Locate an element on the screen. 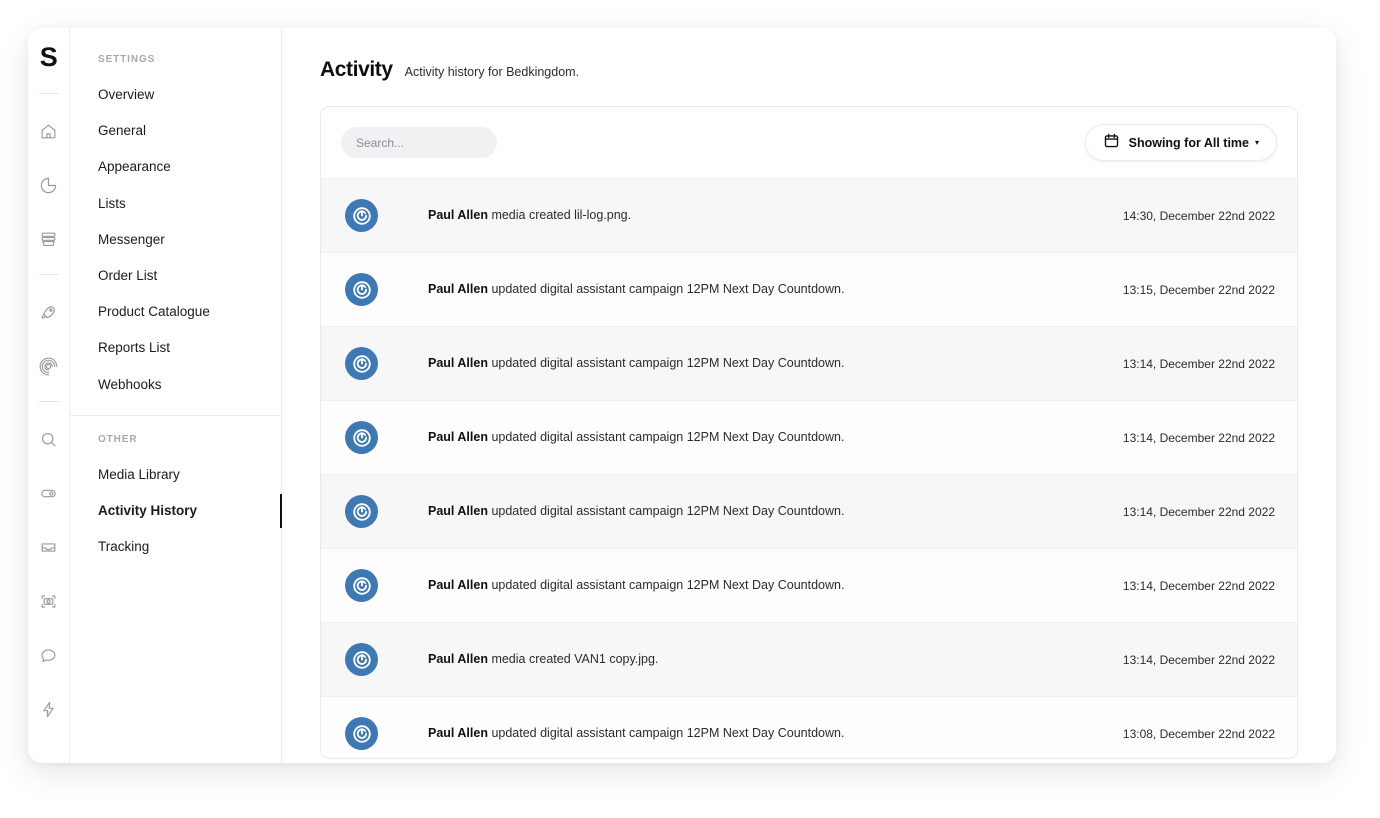 The height and width of the screenshot is (818, 1380). chat-bubble-icon is located at coordinates (49, 655).